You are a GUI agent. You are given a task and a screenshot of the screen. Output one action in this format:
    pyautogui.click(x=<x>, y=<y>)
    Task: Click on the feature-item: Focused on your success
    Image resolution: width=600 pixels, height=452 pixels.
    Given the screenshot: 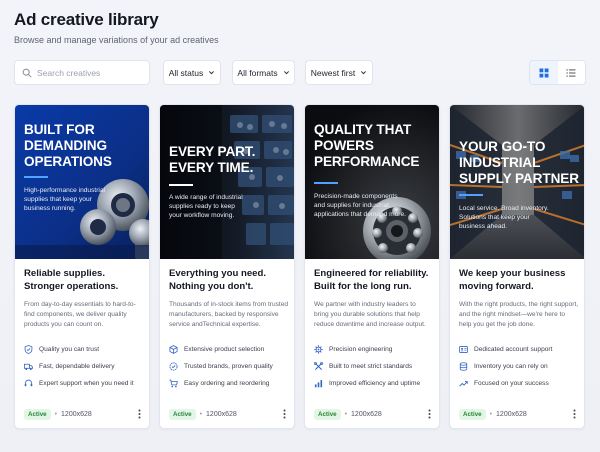 What is the action you would take?
    pyautogui.click(x=521, y=383)
    